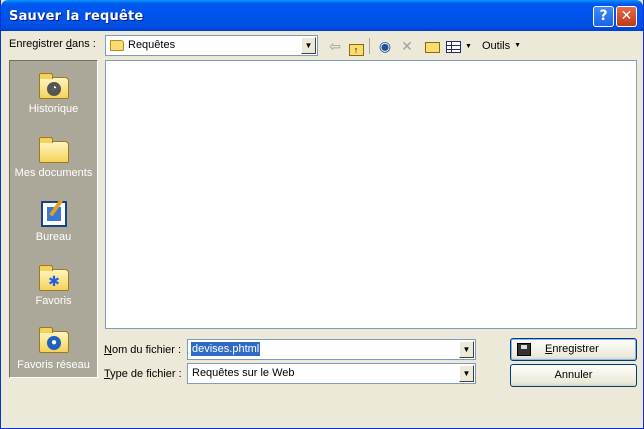  I want to click on close-button: ✕, so click(626, 16).